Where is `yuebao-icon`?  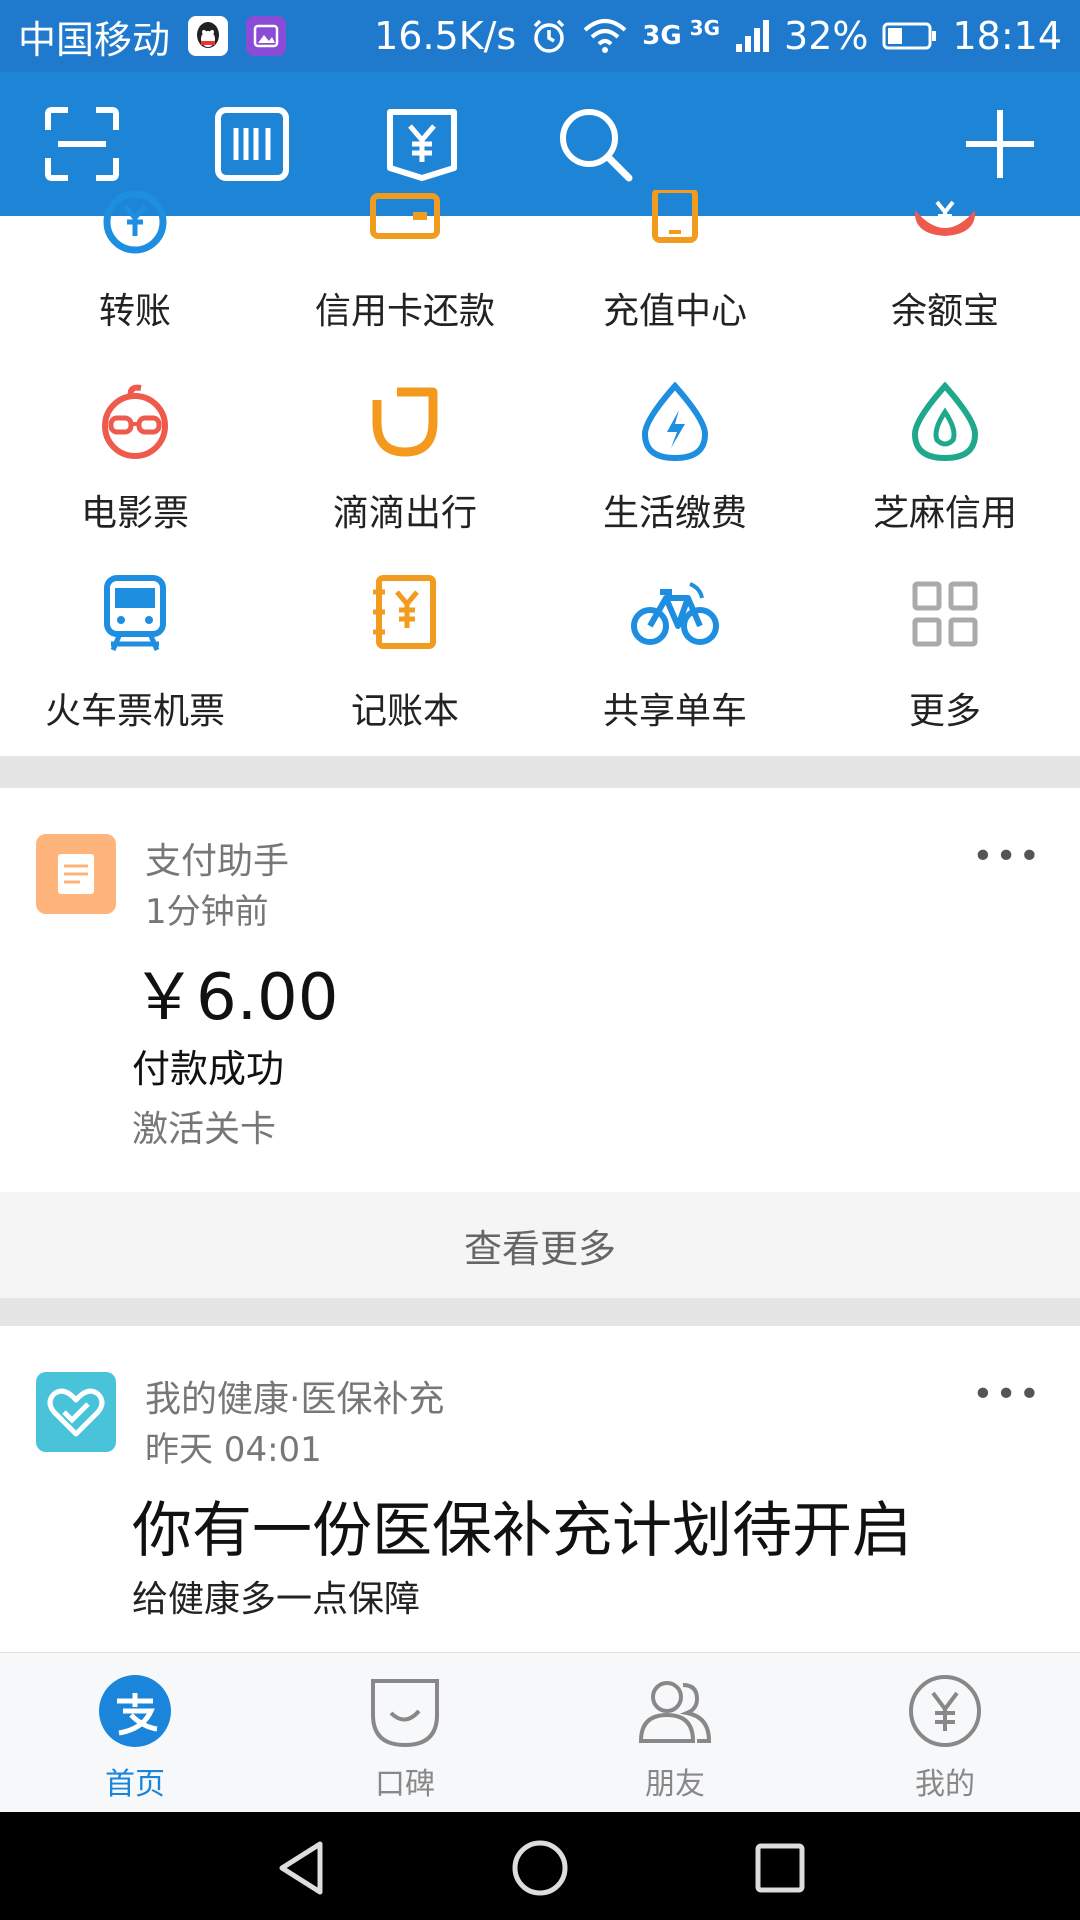
yuebao-icon is located at coordinates (945, 218).